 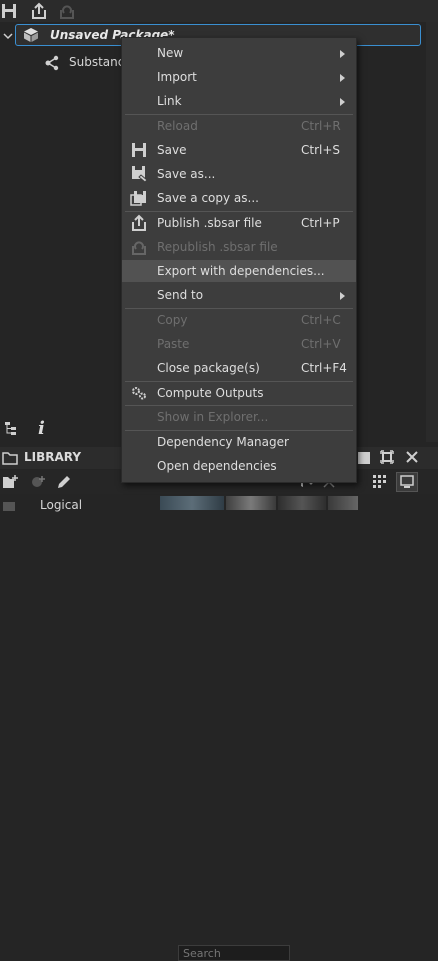 What do you see at coordinates (364, 458) in the screenshot?
I see `panel-icon` at bounding box center [364, 458].